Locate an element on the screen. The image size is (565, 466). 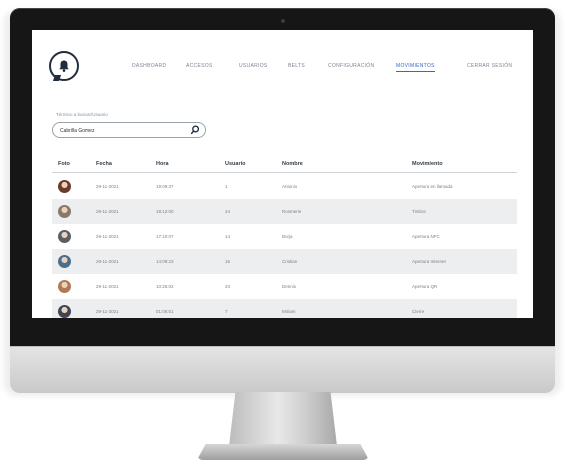
table-row: 29-11-2021 01:06:51 7 Miriam Cierre is located at coordinates (284, 308).